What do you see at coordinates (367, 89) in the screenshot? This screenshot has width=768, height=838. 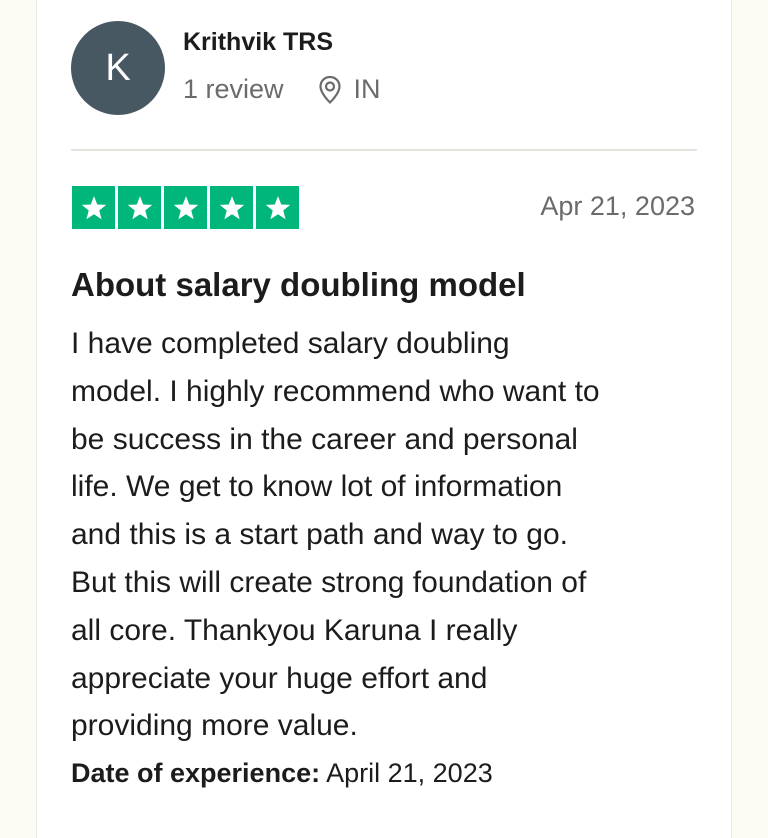 I see `reviewer-country: IN` at bounding box center [367, 89].